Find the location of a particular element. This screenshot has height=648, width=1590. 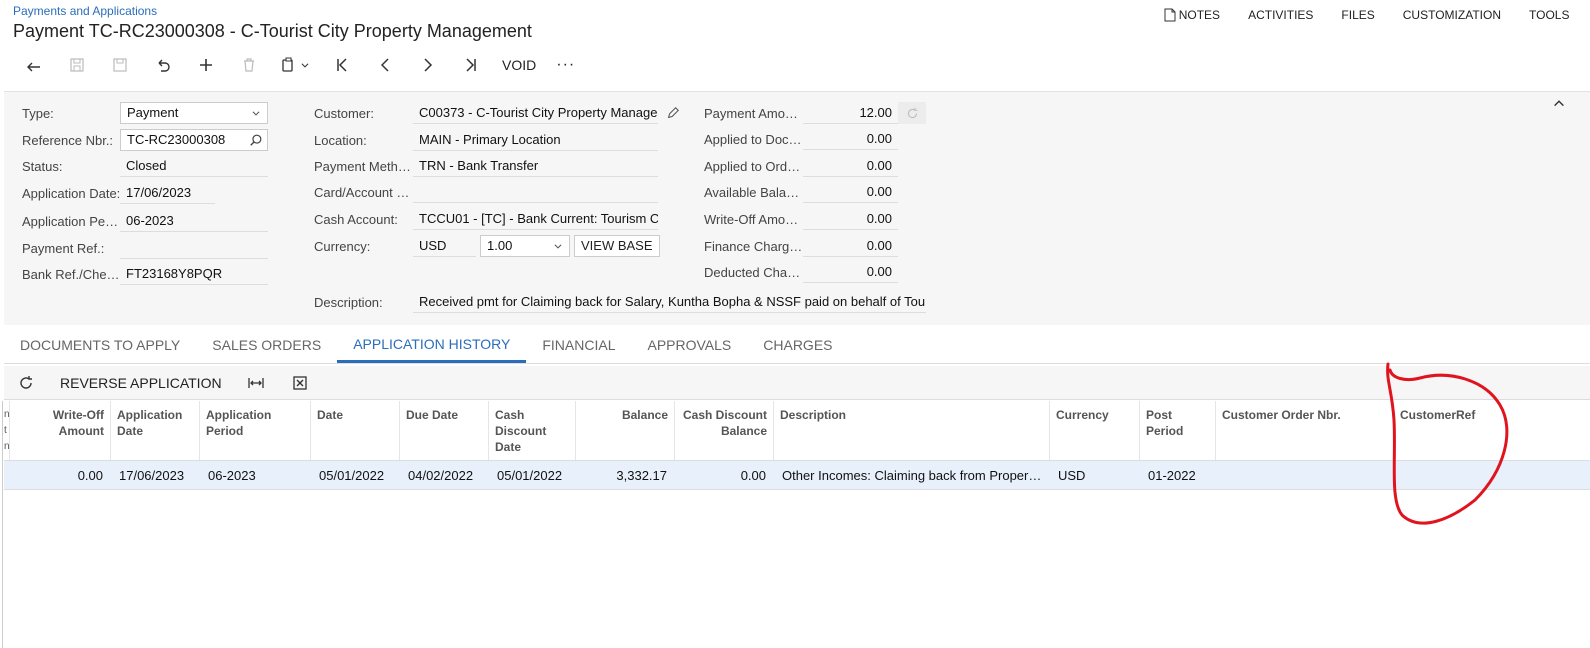

card-account-value is located at coordinates (535, 192).